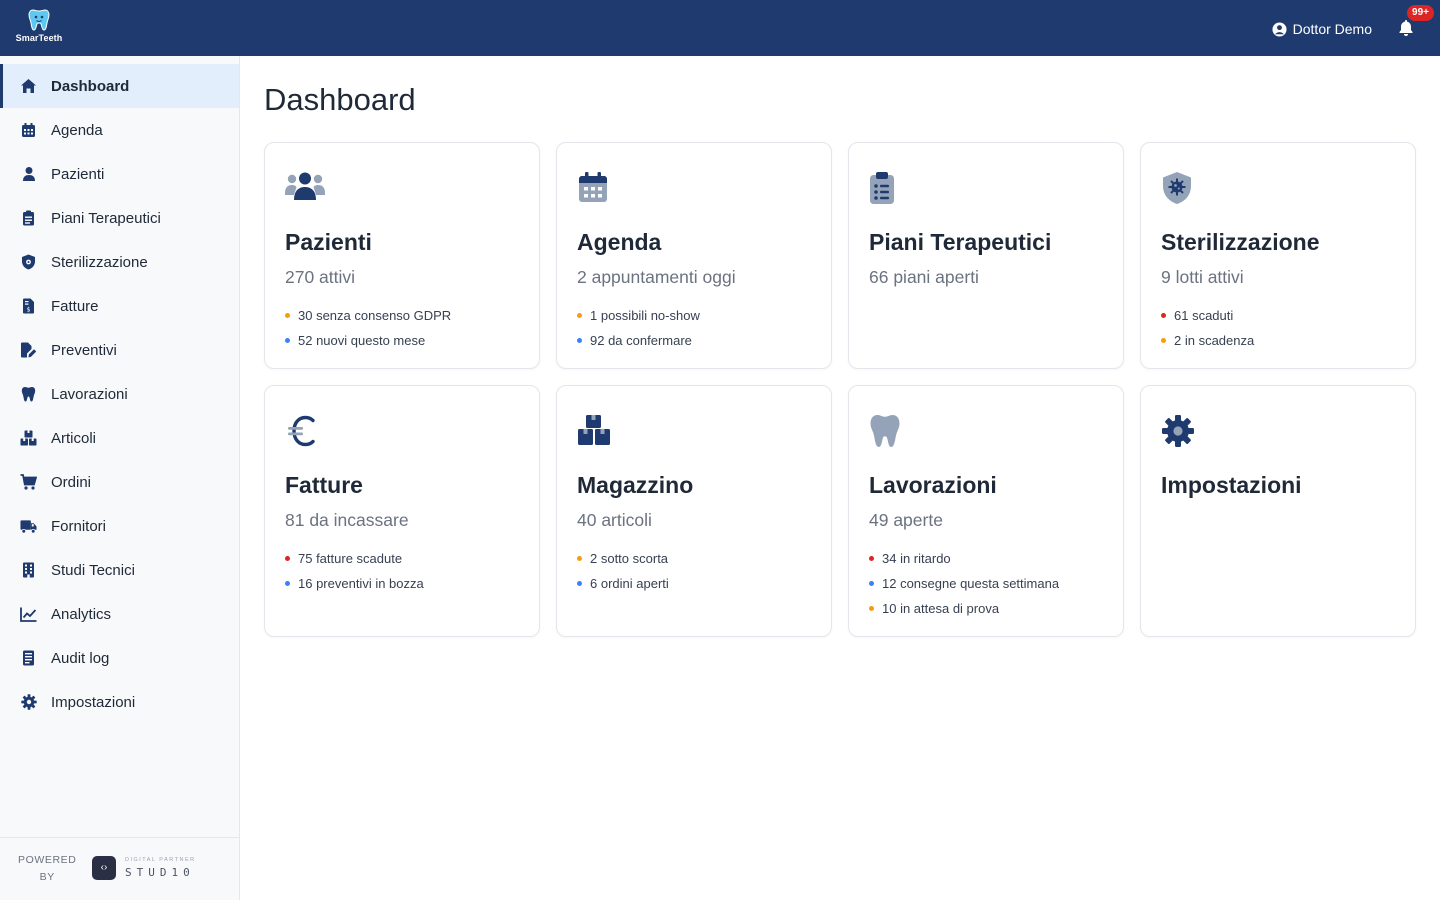  What do you see at coordinates (619, 242) in the screenshot?
I see `card-title: Agenda` at bounding box center [619, 242].